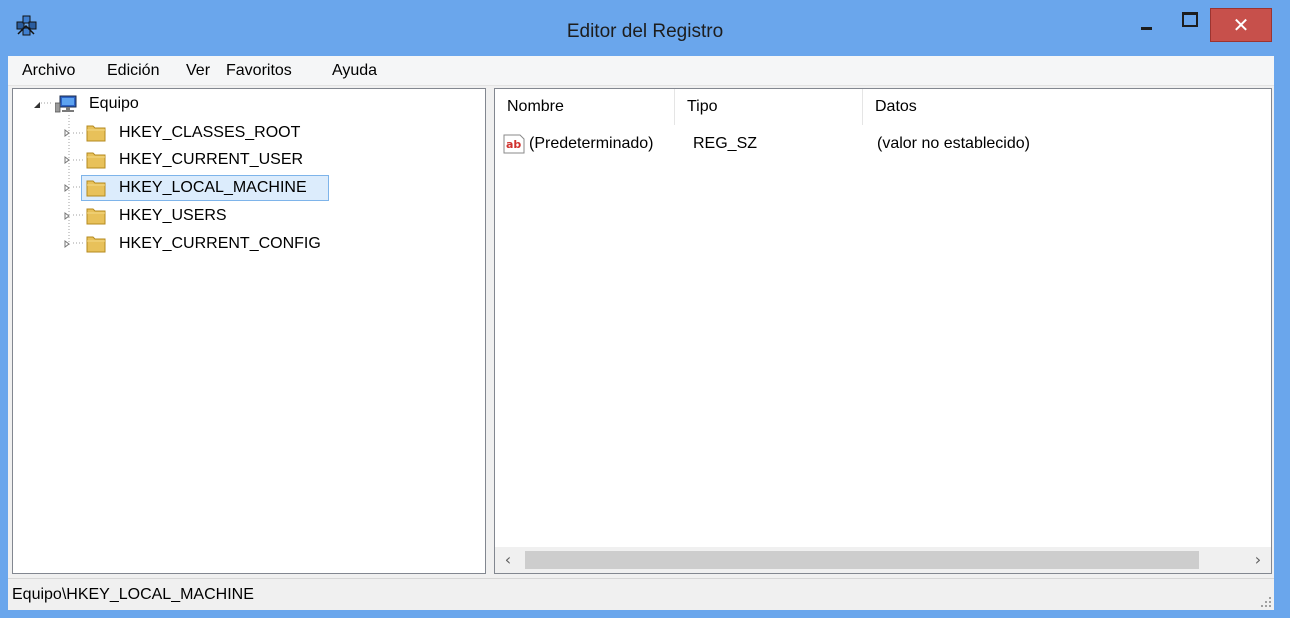 This screenshot has width=1290, height=618. Describe the element at coordinates (133, 71) in the screenshot. I see `menu-edicion: Edición` at that location.